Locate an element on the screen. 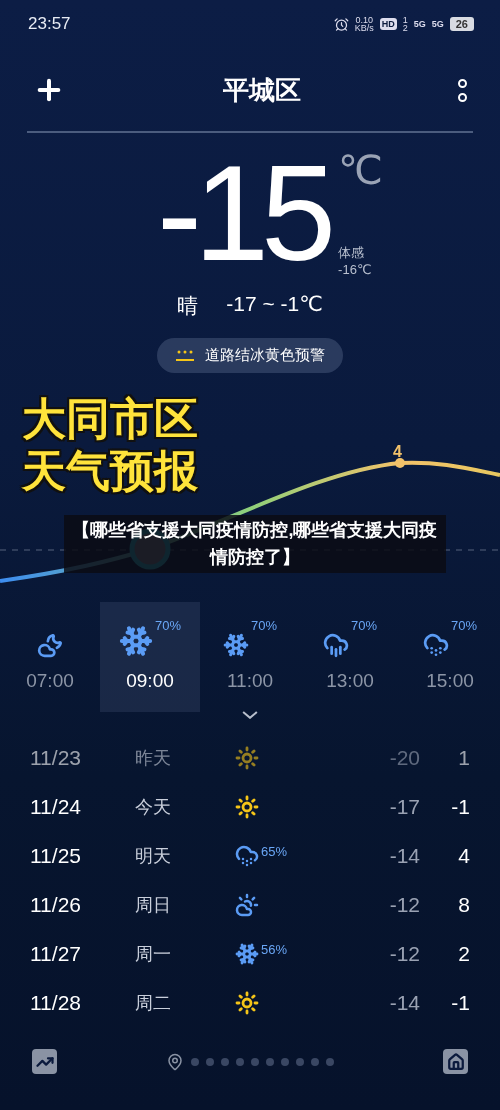 Image resolution: width=500 pixels, height=1110 pixels. temperature-unit: ℃ is located at coordinates (360, 170).